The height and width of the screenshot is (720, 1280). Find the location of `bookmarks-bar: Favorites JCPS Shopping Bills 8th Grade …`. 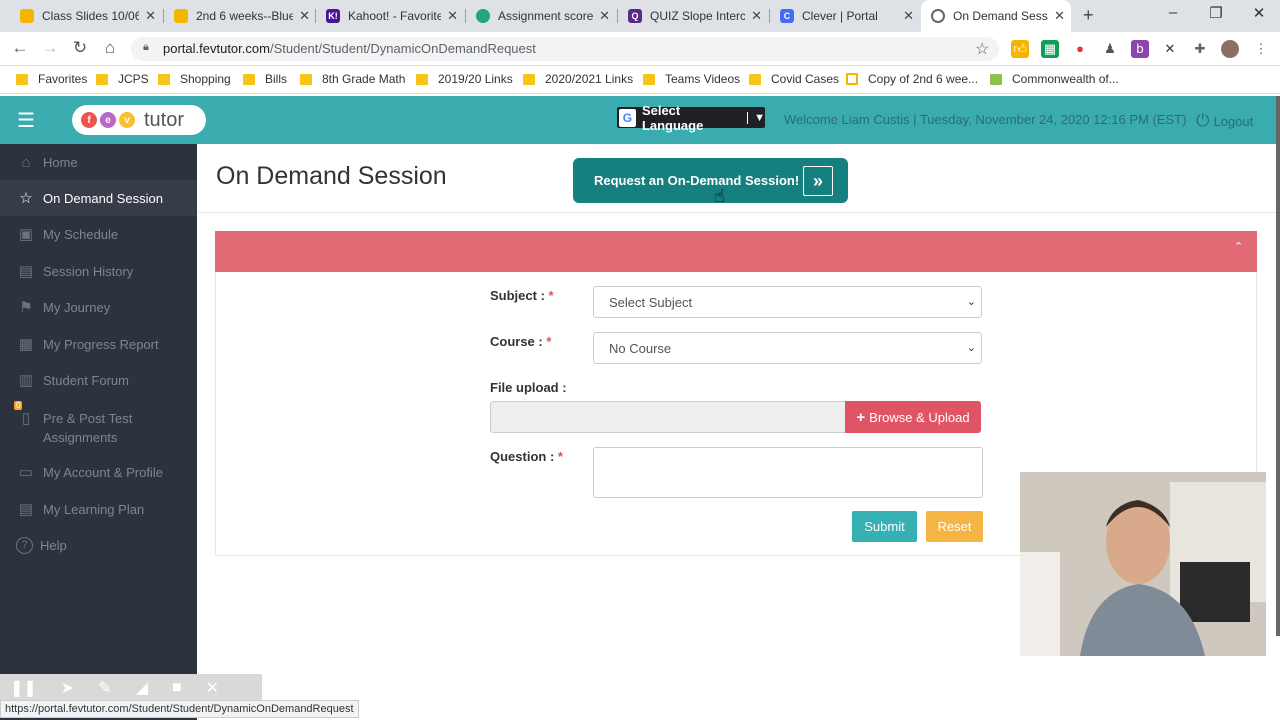

bookmarks-bar: Favorites JCPS Shopping Bills 8th Grade … is located at coordinates (640, 80).